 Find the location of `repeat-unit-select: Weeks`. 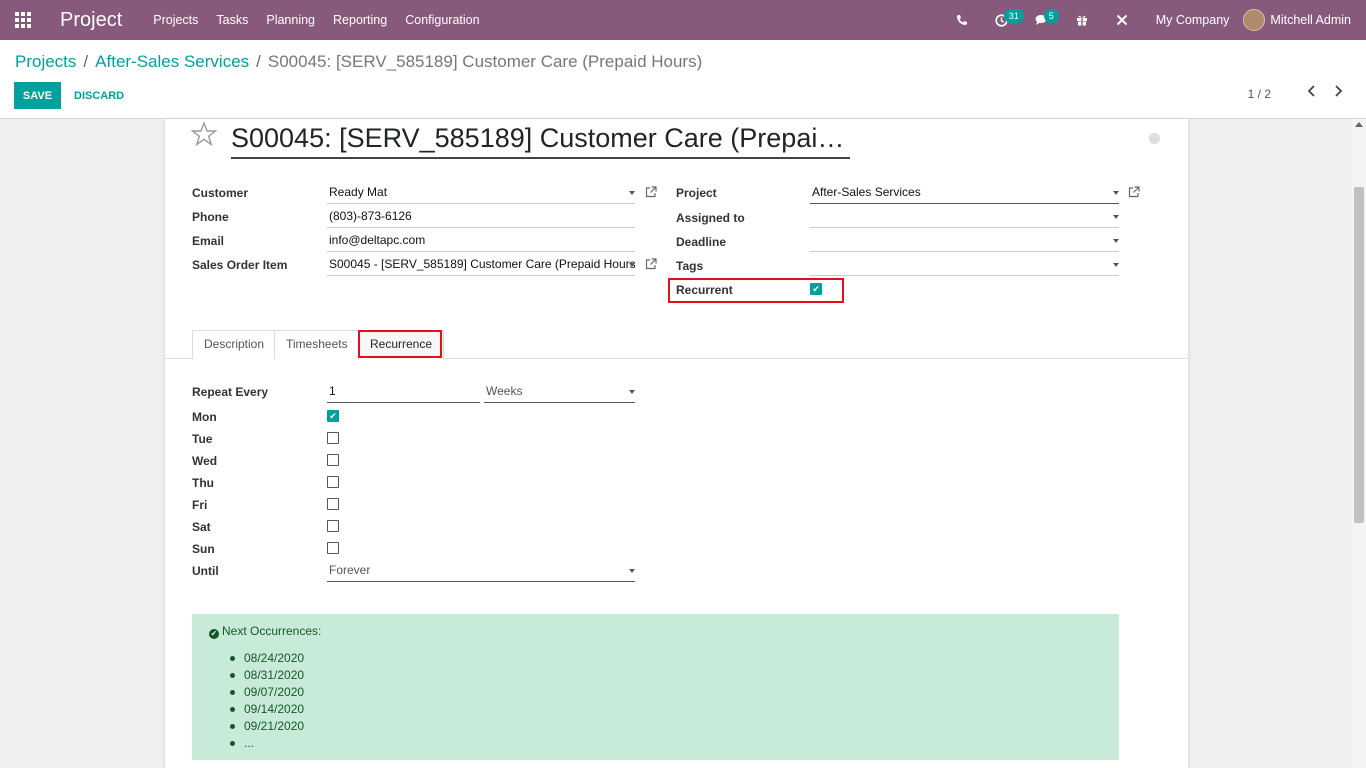

repeat-unit-select: Weeks is located at coordinates (559, 393).